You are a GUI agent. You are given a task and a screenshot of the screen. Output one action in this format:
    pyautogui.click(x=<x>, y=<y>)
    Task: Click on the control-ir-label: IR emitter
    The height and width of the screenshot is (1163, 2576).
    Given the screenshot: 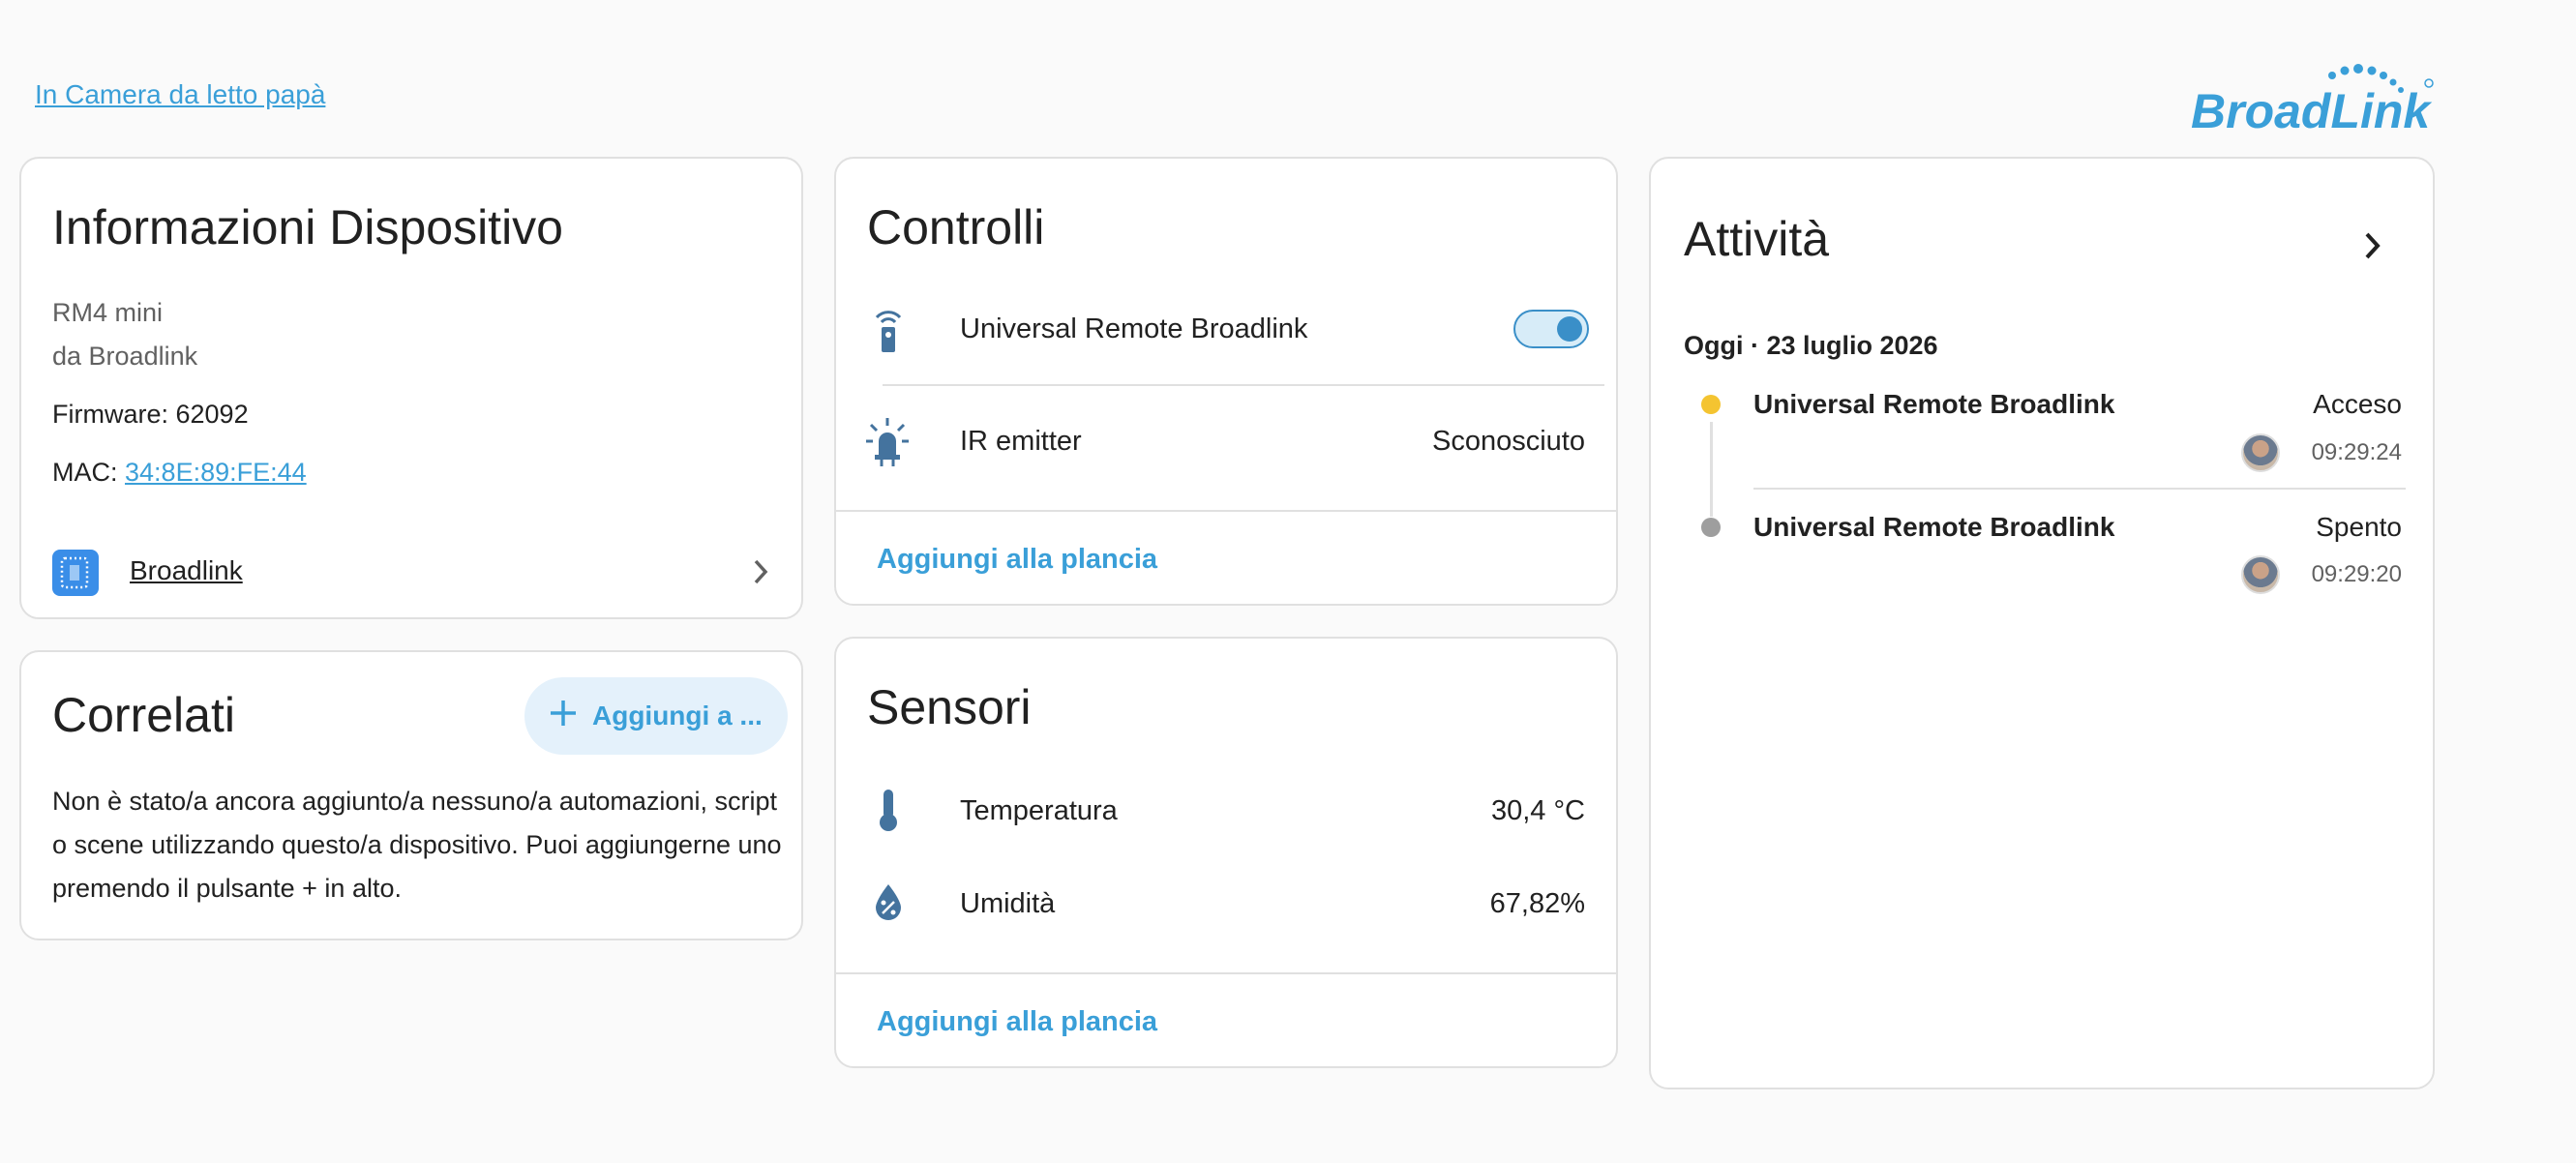 What is the action you would take?
    pyautogui.click(x=1021, y=441)
    